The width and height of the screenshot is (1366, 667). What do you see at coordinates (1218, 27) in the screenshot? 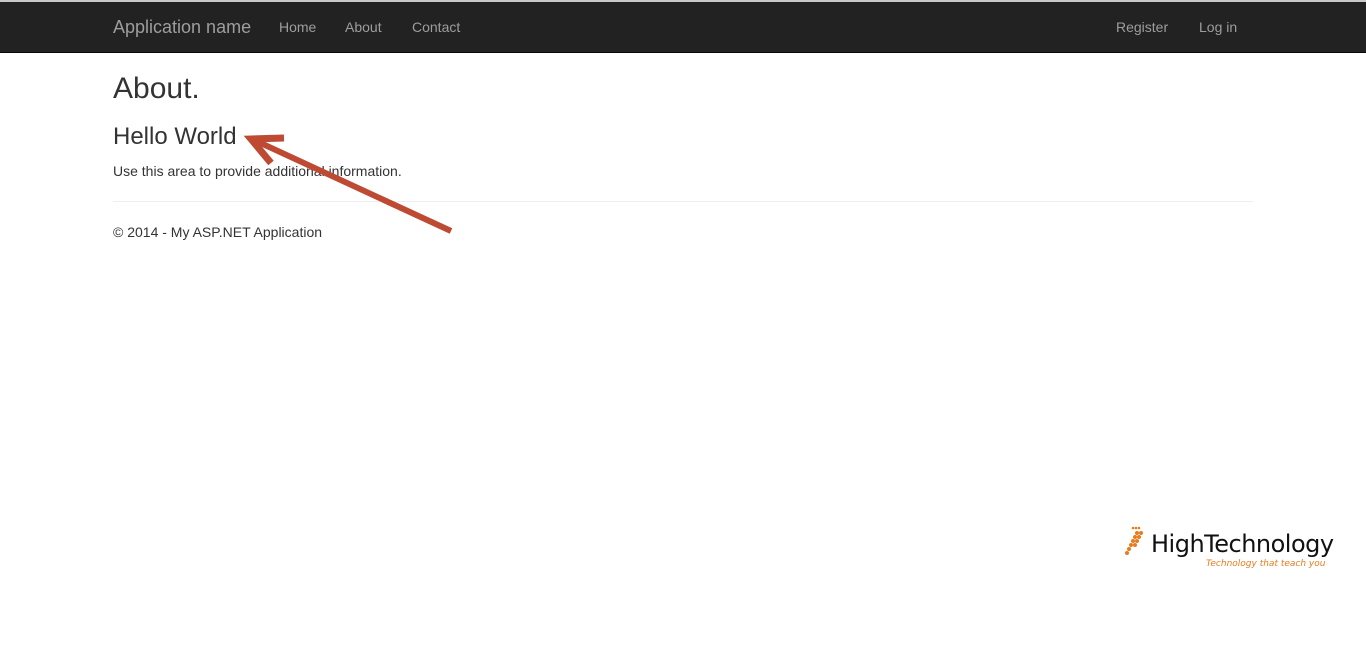
I see `login-link: Log in` at bounding box center [1218, 27].